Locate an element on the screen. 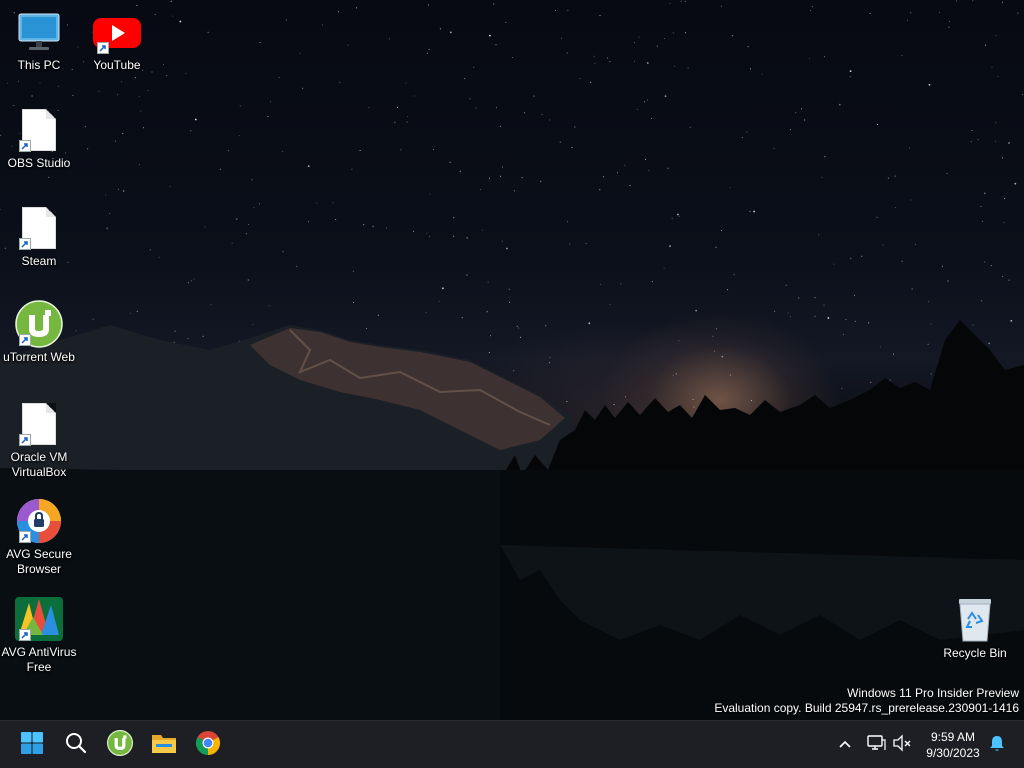 The height and width of the screenshot is (768, 1024). desktop-icon-avg-antivirus-free: AVG AntiVirus Free is located at coordinates (39, 635).